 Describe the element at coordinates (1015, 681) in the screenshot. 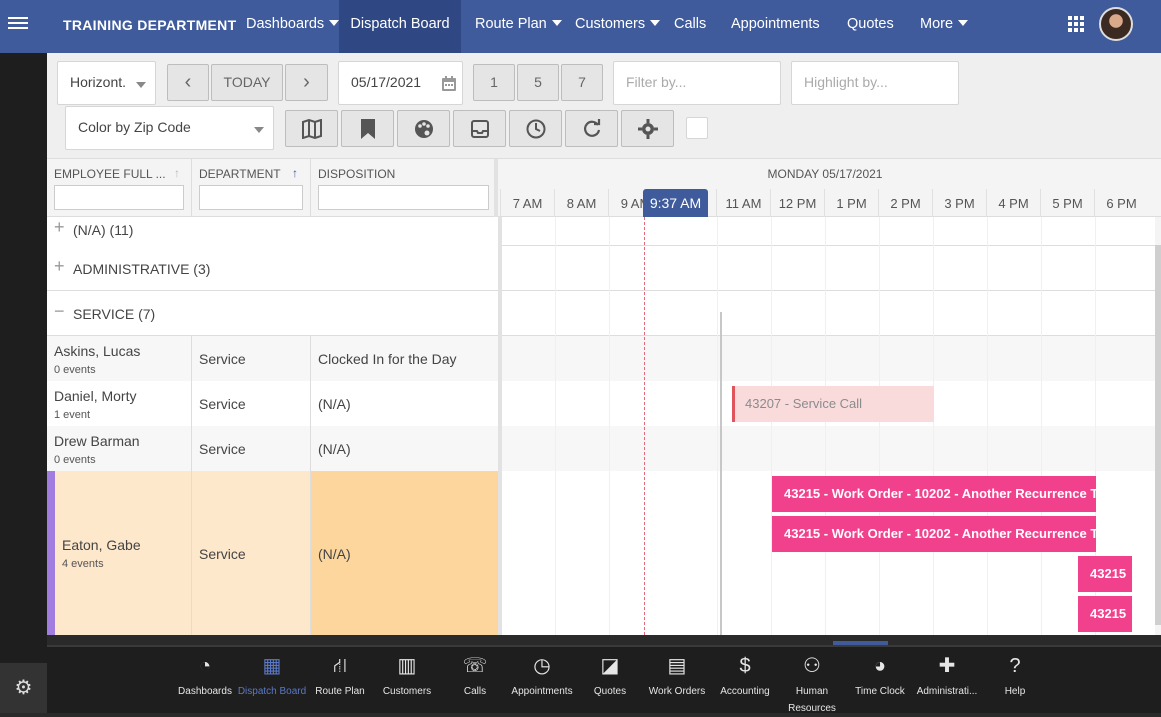

I see `bottom-nav-help: ? Help` at that location.